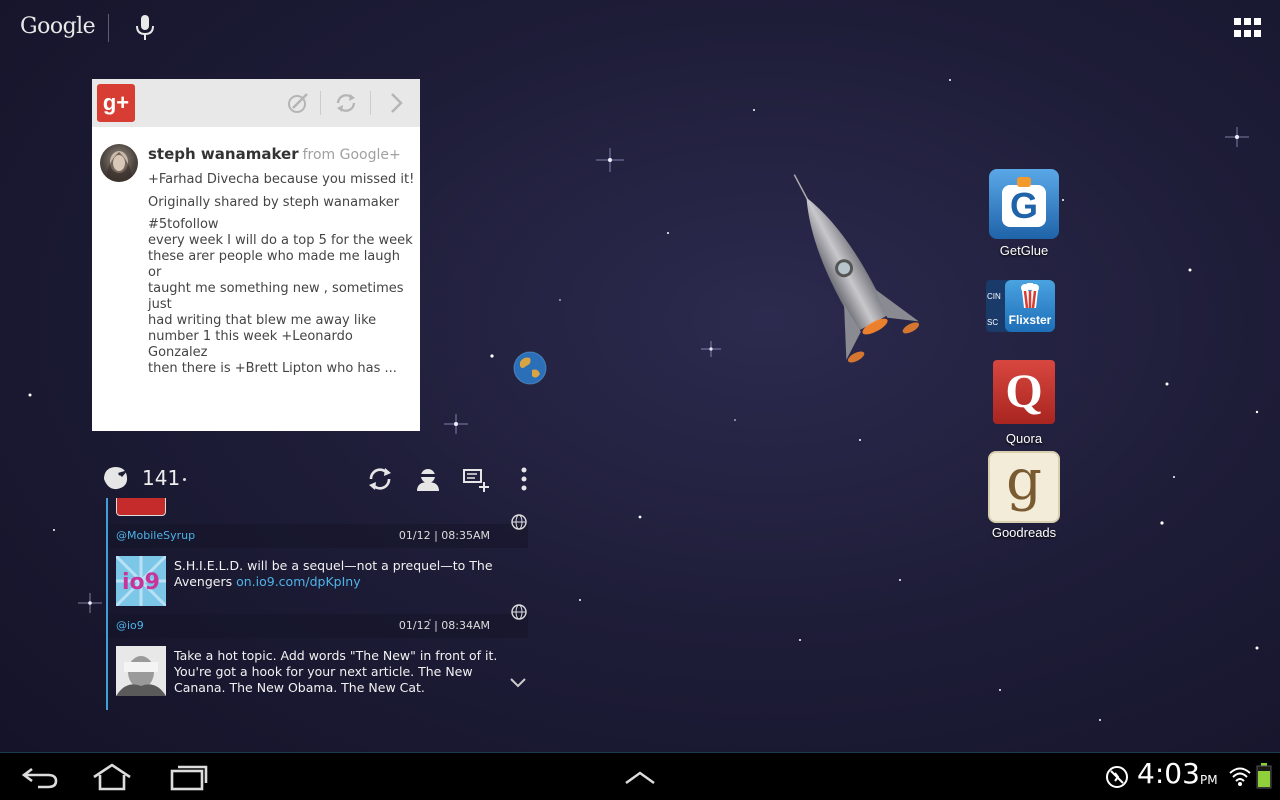 Image resolution: width=1280 pixels, height=800 pixels. I want to click on goodreads-icon: g, so click(1024, 487).